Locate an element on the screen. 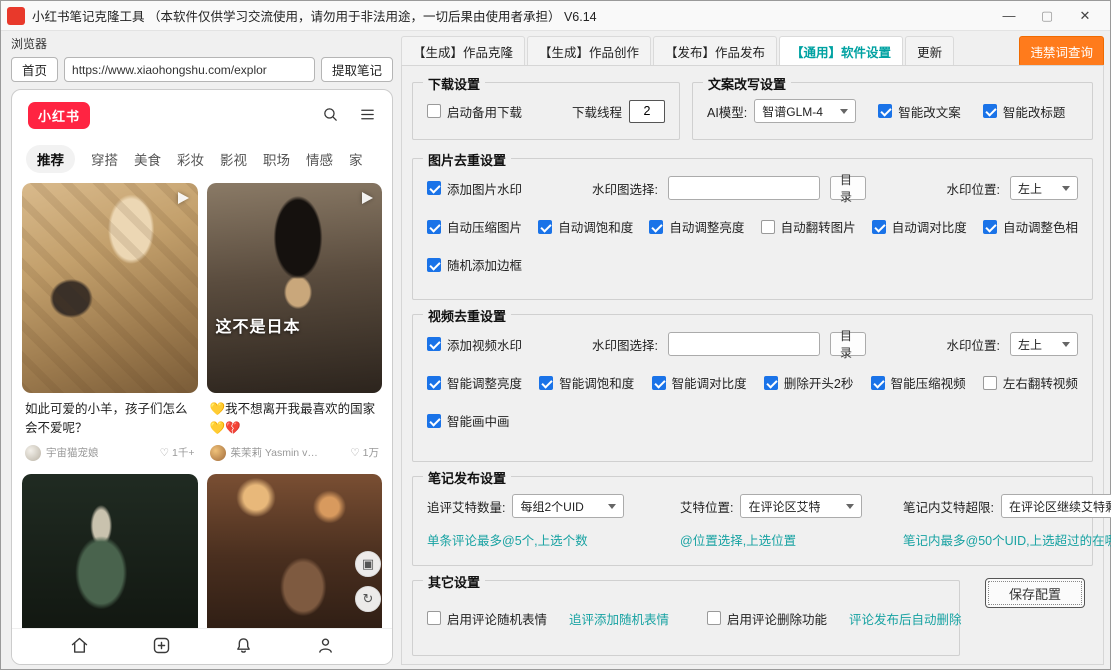 This screenshot has height=670, width=1111. watermark-position-label: 水印位置: is located at coordinates (973, 345).